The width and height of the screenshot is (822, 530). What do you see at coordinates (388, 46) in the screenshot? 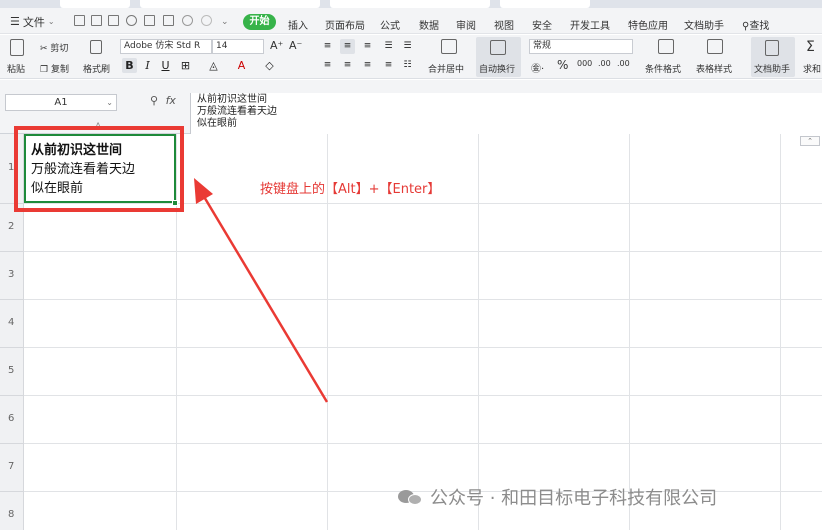
I see `indent-decrease-icon: ☰` at bounding box center [388, 46].